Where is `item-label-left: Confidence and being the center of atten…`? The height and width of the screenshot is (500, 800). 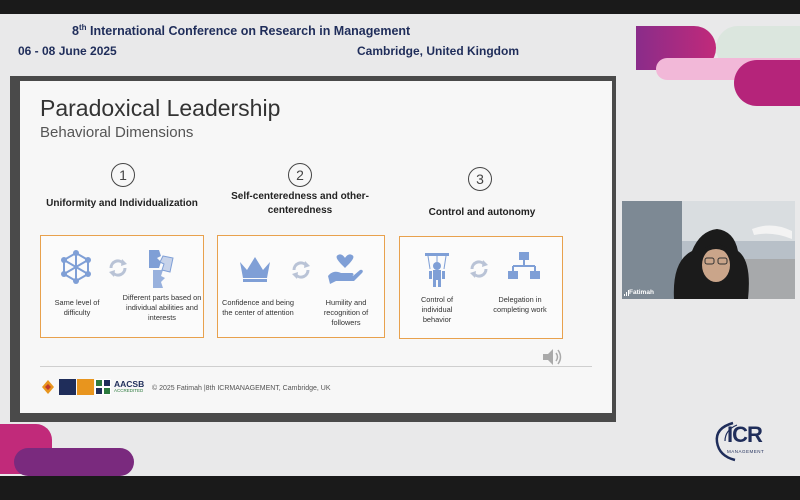
item-label-left: Confidence and being the center of atten… is located at coordinates (258, 307).